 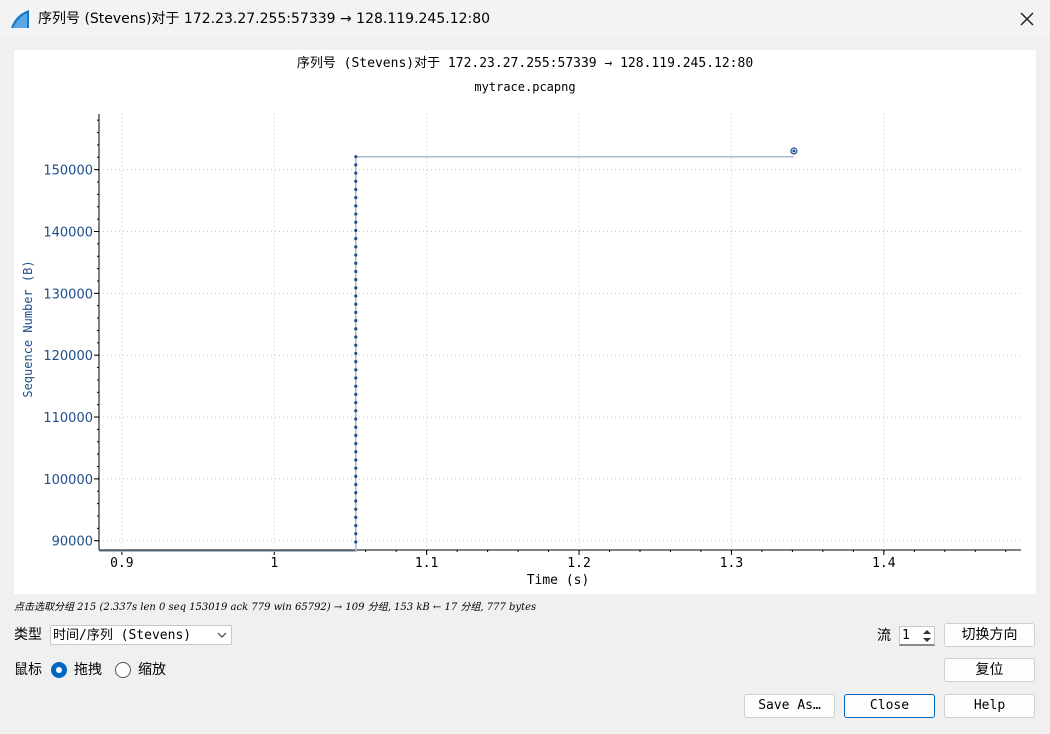 I want to click on chart-subtitle: mytrace.pcapng, so click(x=524, y=87).